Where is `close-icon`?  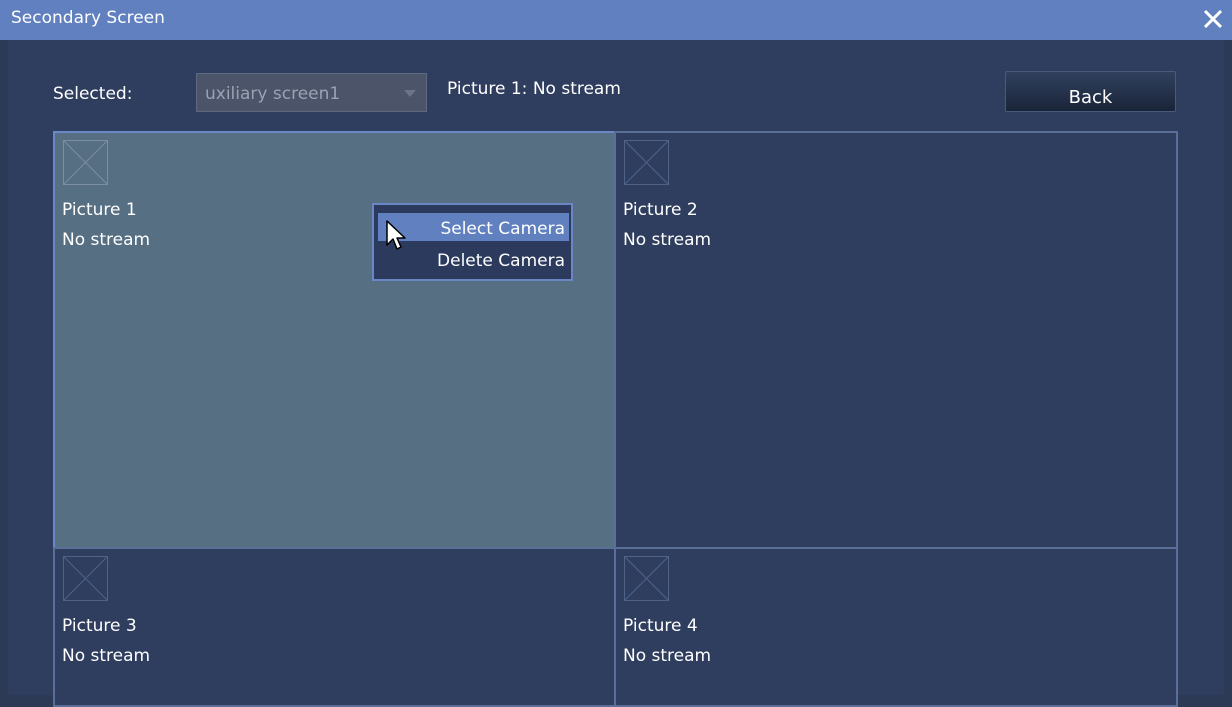 close-icon is located at coordinates (1213, 19).